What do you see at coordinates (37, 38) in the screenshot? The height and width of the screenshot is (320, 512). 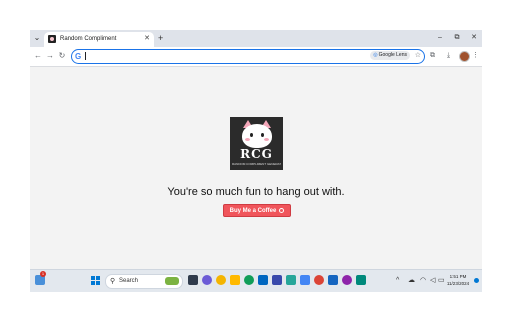 I see `tab-search-icon: ⌄` at bounding box center [37, 38].